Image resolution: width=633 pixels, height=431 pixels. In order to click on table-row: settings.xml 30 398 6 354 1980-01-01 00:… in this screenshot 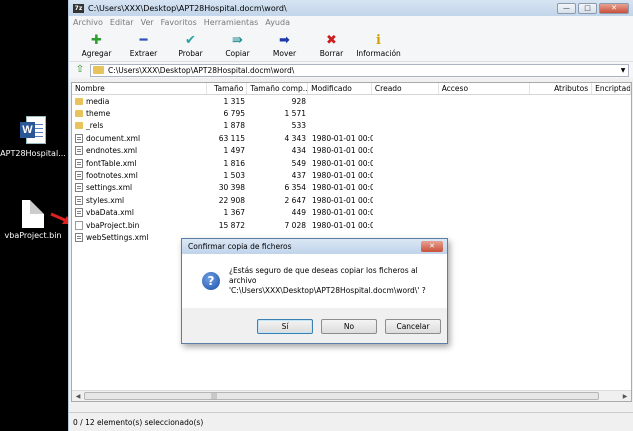, I will do `click(351, 188)`.